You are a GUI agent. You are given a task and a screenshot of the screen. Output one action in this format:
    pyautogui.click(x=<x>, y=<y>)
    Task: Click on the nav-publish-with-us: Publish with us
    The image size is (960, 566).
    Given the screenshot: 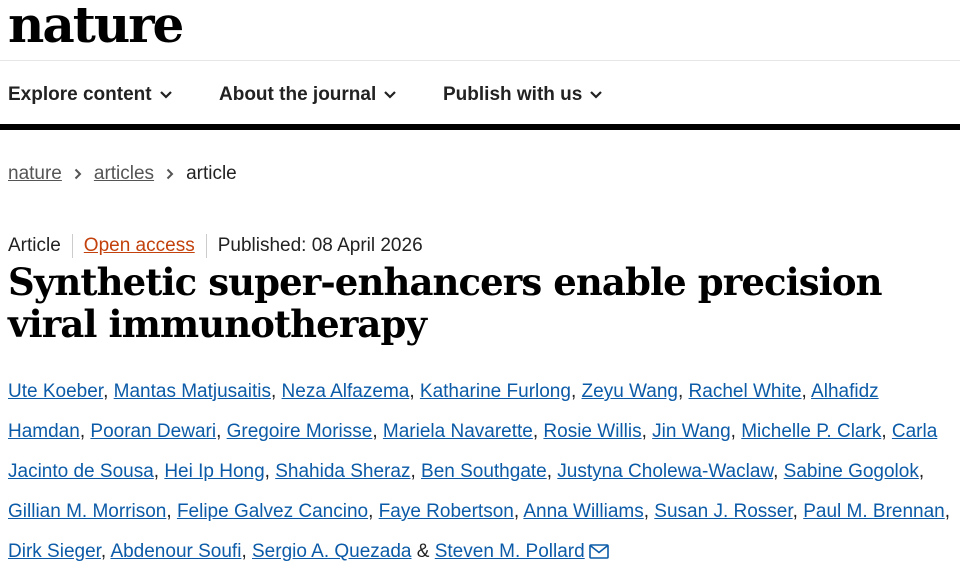 What is the action you would take?
    pyautogui.click(x=523, y=95)
    